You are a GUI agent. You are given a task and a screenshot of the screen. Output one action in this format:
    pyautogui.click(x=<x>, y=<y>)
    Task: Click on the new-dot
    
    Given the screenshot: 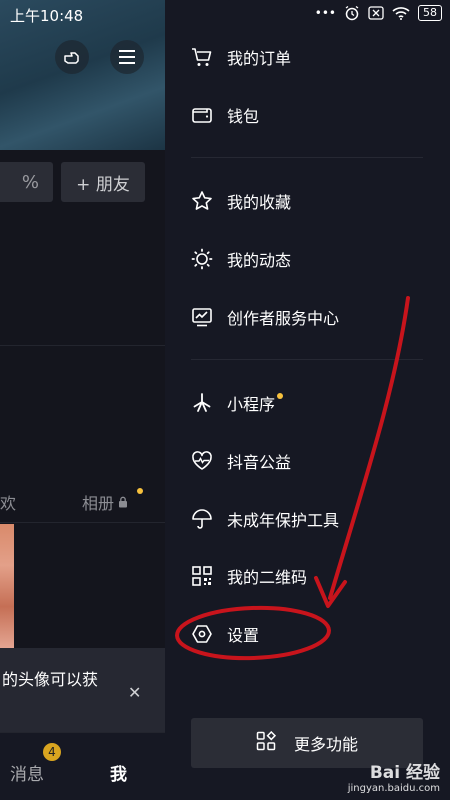 What is the action you would take?
    pyautogui.click(x=280, y=396)
    